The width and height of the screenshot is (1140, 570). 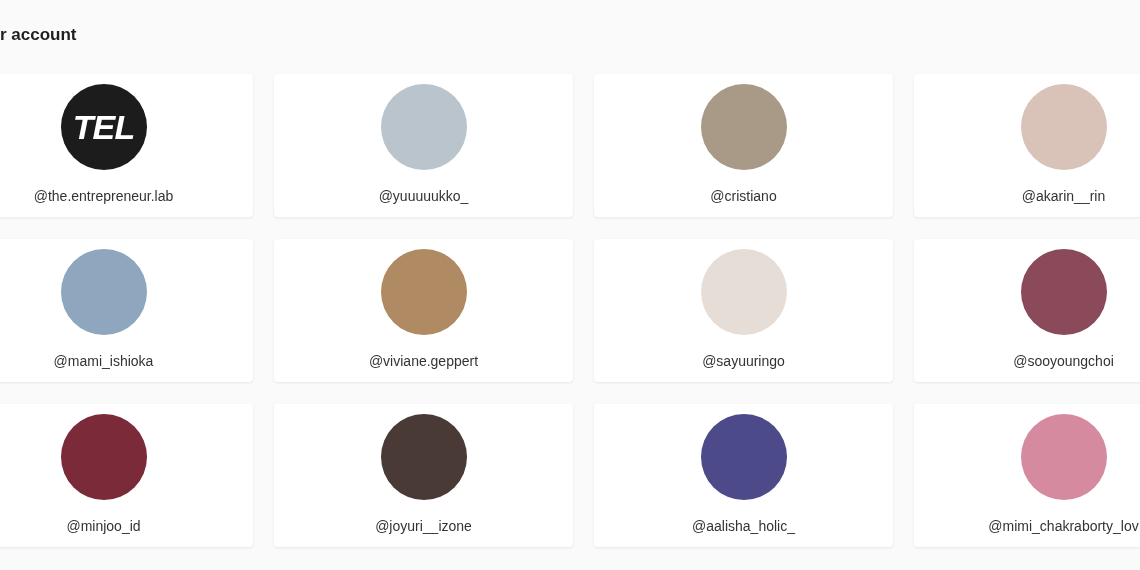 What do you see at coordinates (103, 196) in the screenshot?
I see `account-handle: @the.entrepreneur.lab` at bounding box center [103, 196].